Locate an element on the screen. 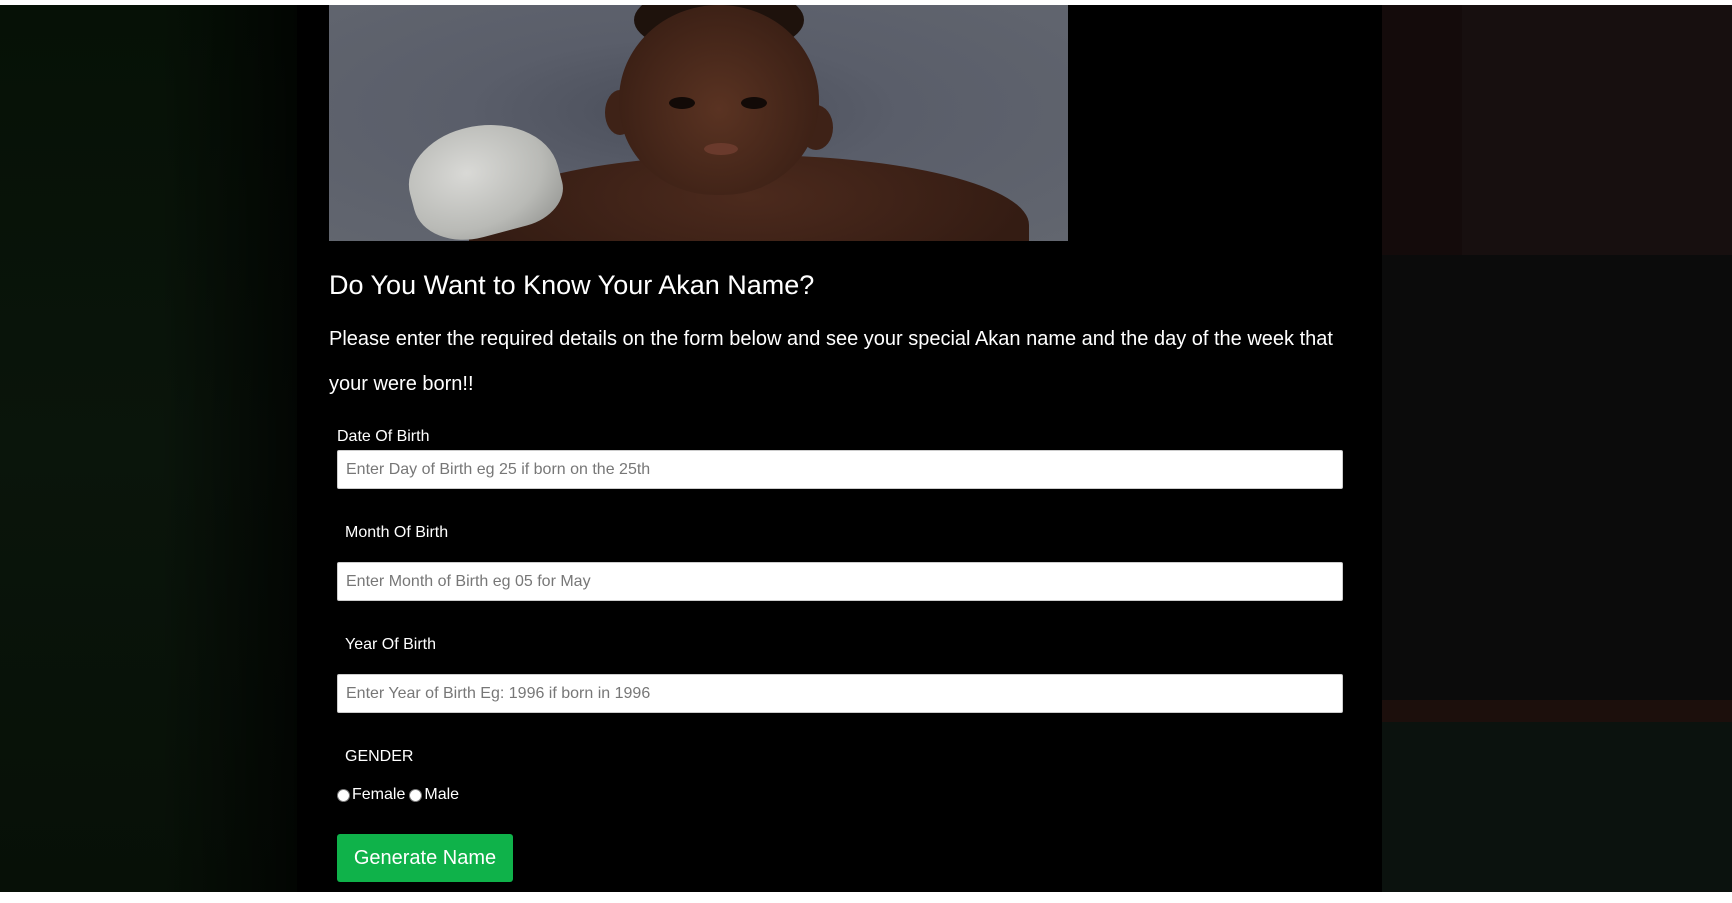 Image resolution: width=1732 pixels, height=903 pixels. year-of-birth-label: Year Of Birth is located at coordinates (391, 644).